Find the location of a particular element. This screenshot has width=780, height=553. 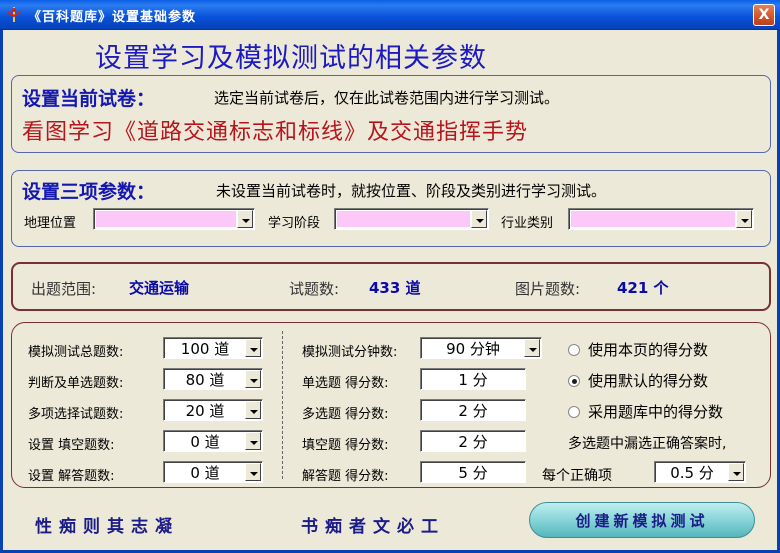

stage-select is located at coordinates (411, 219).